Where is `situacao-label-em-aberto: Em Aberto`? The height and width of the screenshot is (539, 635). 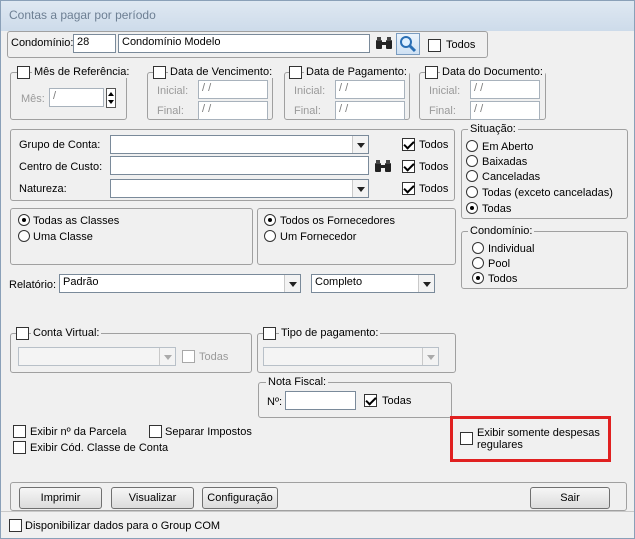
situacao-label-em-aberto: Em Aberto is located at coordinates (508, 147).